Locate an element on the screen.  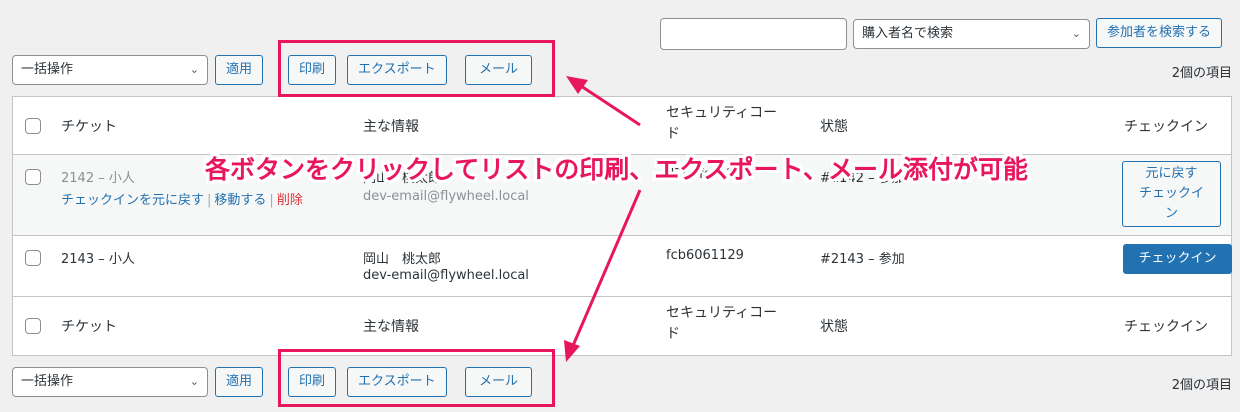
arrow-to-top-buttons is located at coordinates (603, 101).